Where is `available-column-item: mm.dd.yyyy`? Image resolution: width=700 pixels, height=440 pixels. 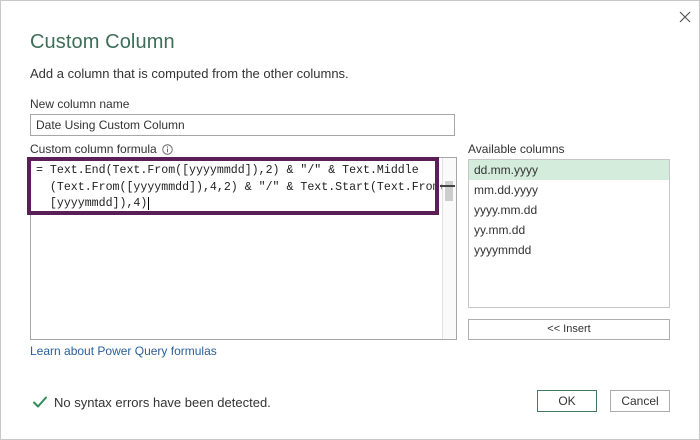
available-column-item: mm.dd.yyyy is located at coordinates (569, 190).